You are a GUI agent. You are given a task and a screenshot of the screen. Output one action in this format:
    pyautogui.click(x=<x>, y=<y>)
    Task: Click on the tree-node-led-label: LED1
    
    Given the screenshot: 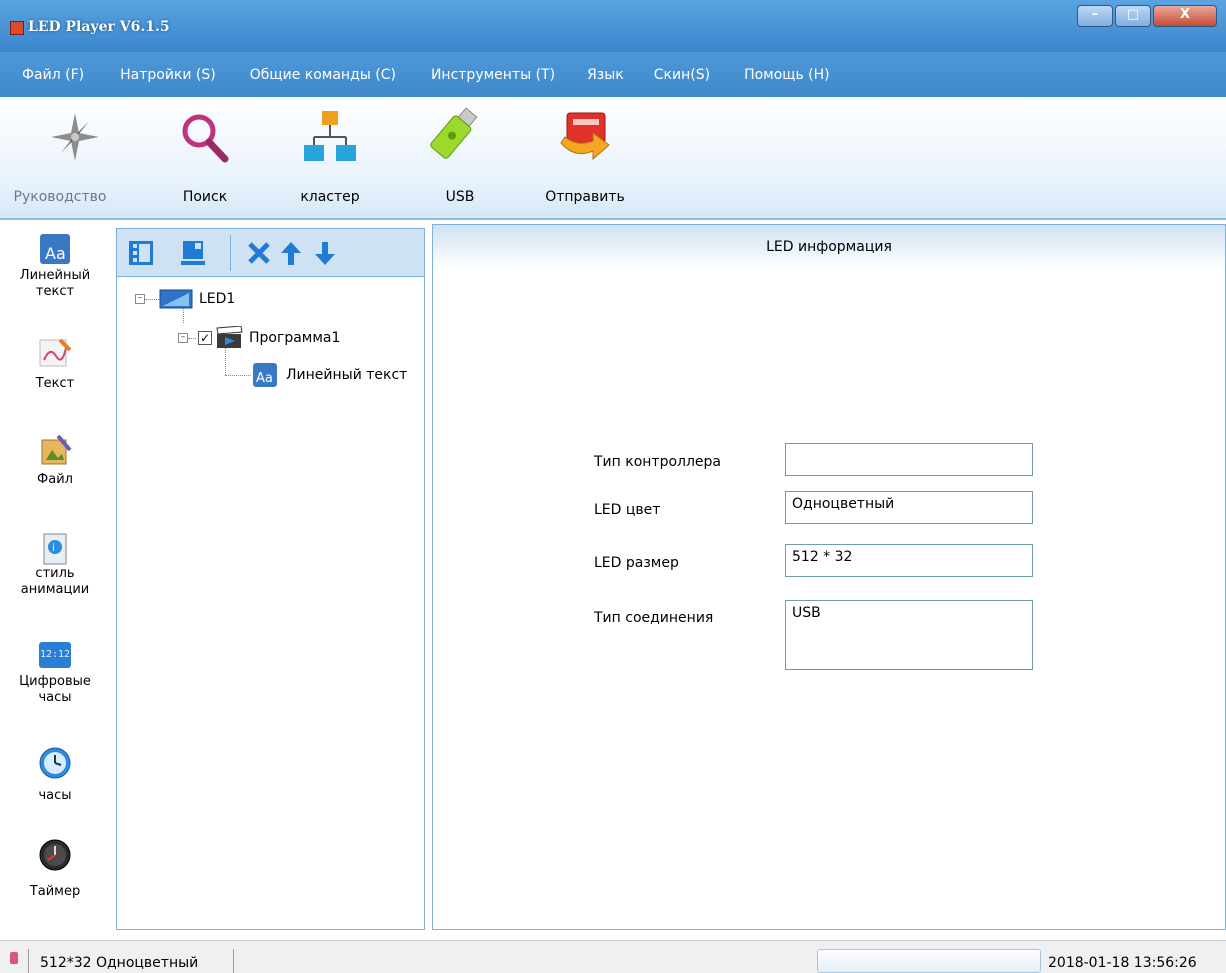 What is the action you would take?
    pyautogui.click(x=217, y=299)
    